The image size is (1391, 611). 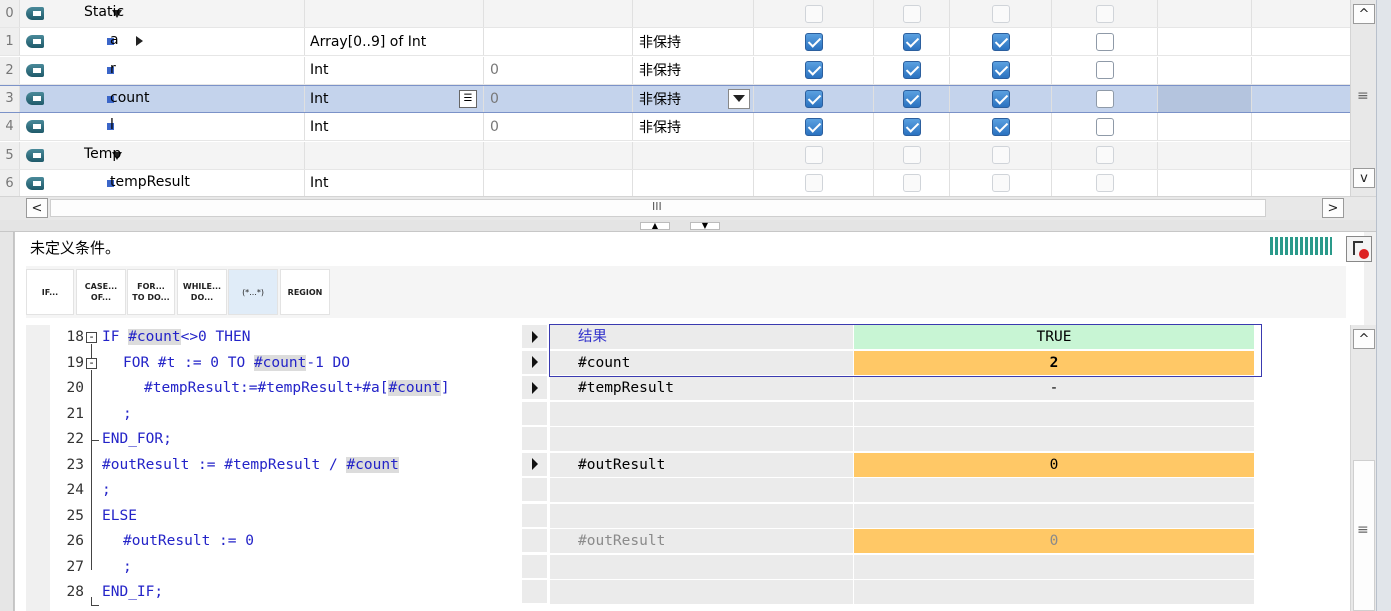 What do you see at coordinates (177, 42) in the screenshot?
I see `name-cell: a` at bounding box center [177, 42].